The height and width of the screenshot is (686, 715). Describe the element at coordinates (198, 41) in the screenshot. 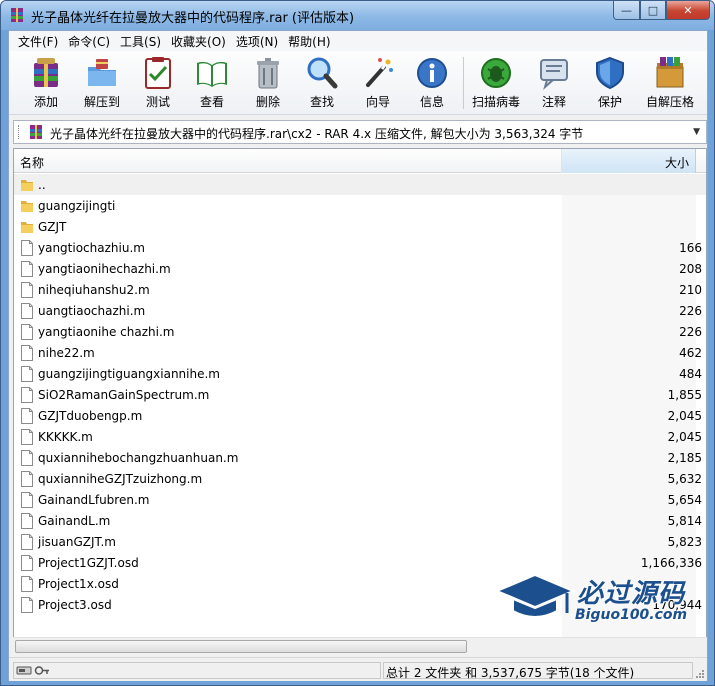

I see `menu-favorites: 收藏夹(O)` at that location.